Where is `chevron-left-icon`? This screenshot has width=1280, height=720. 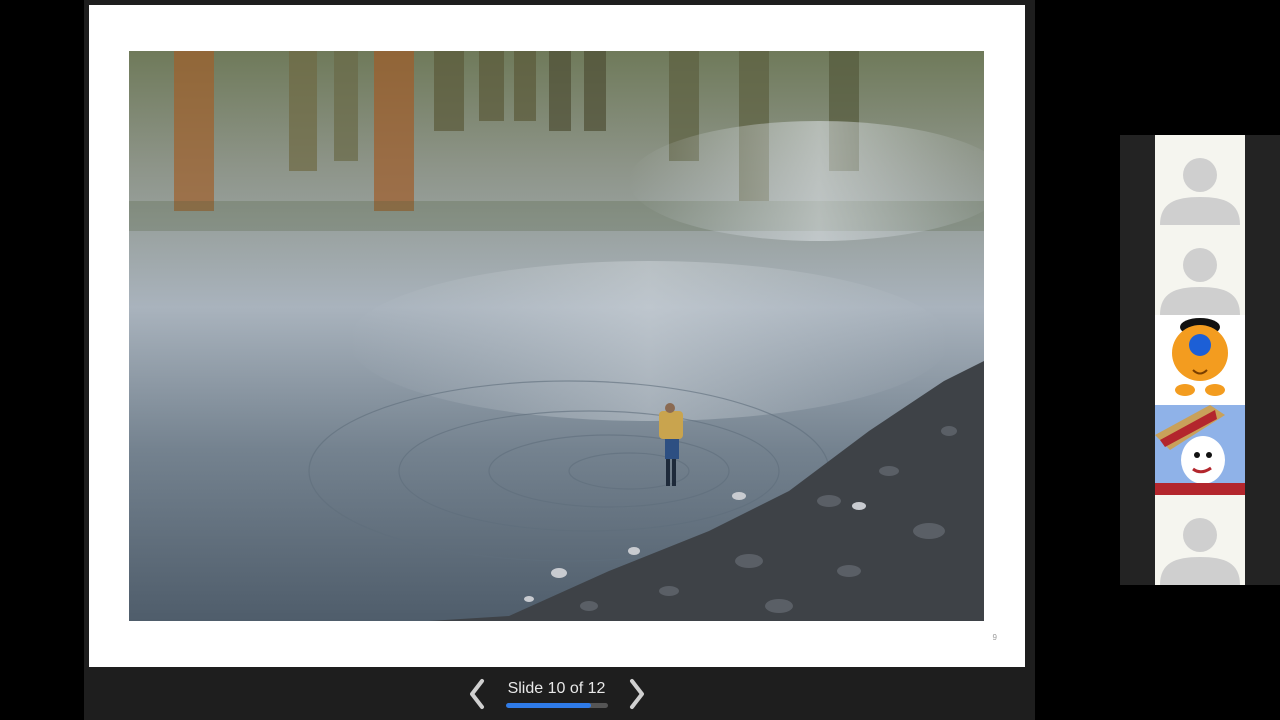 chevron-left-icon is located at coordinates (477, 694).